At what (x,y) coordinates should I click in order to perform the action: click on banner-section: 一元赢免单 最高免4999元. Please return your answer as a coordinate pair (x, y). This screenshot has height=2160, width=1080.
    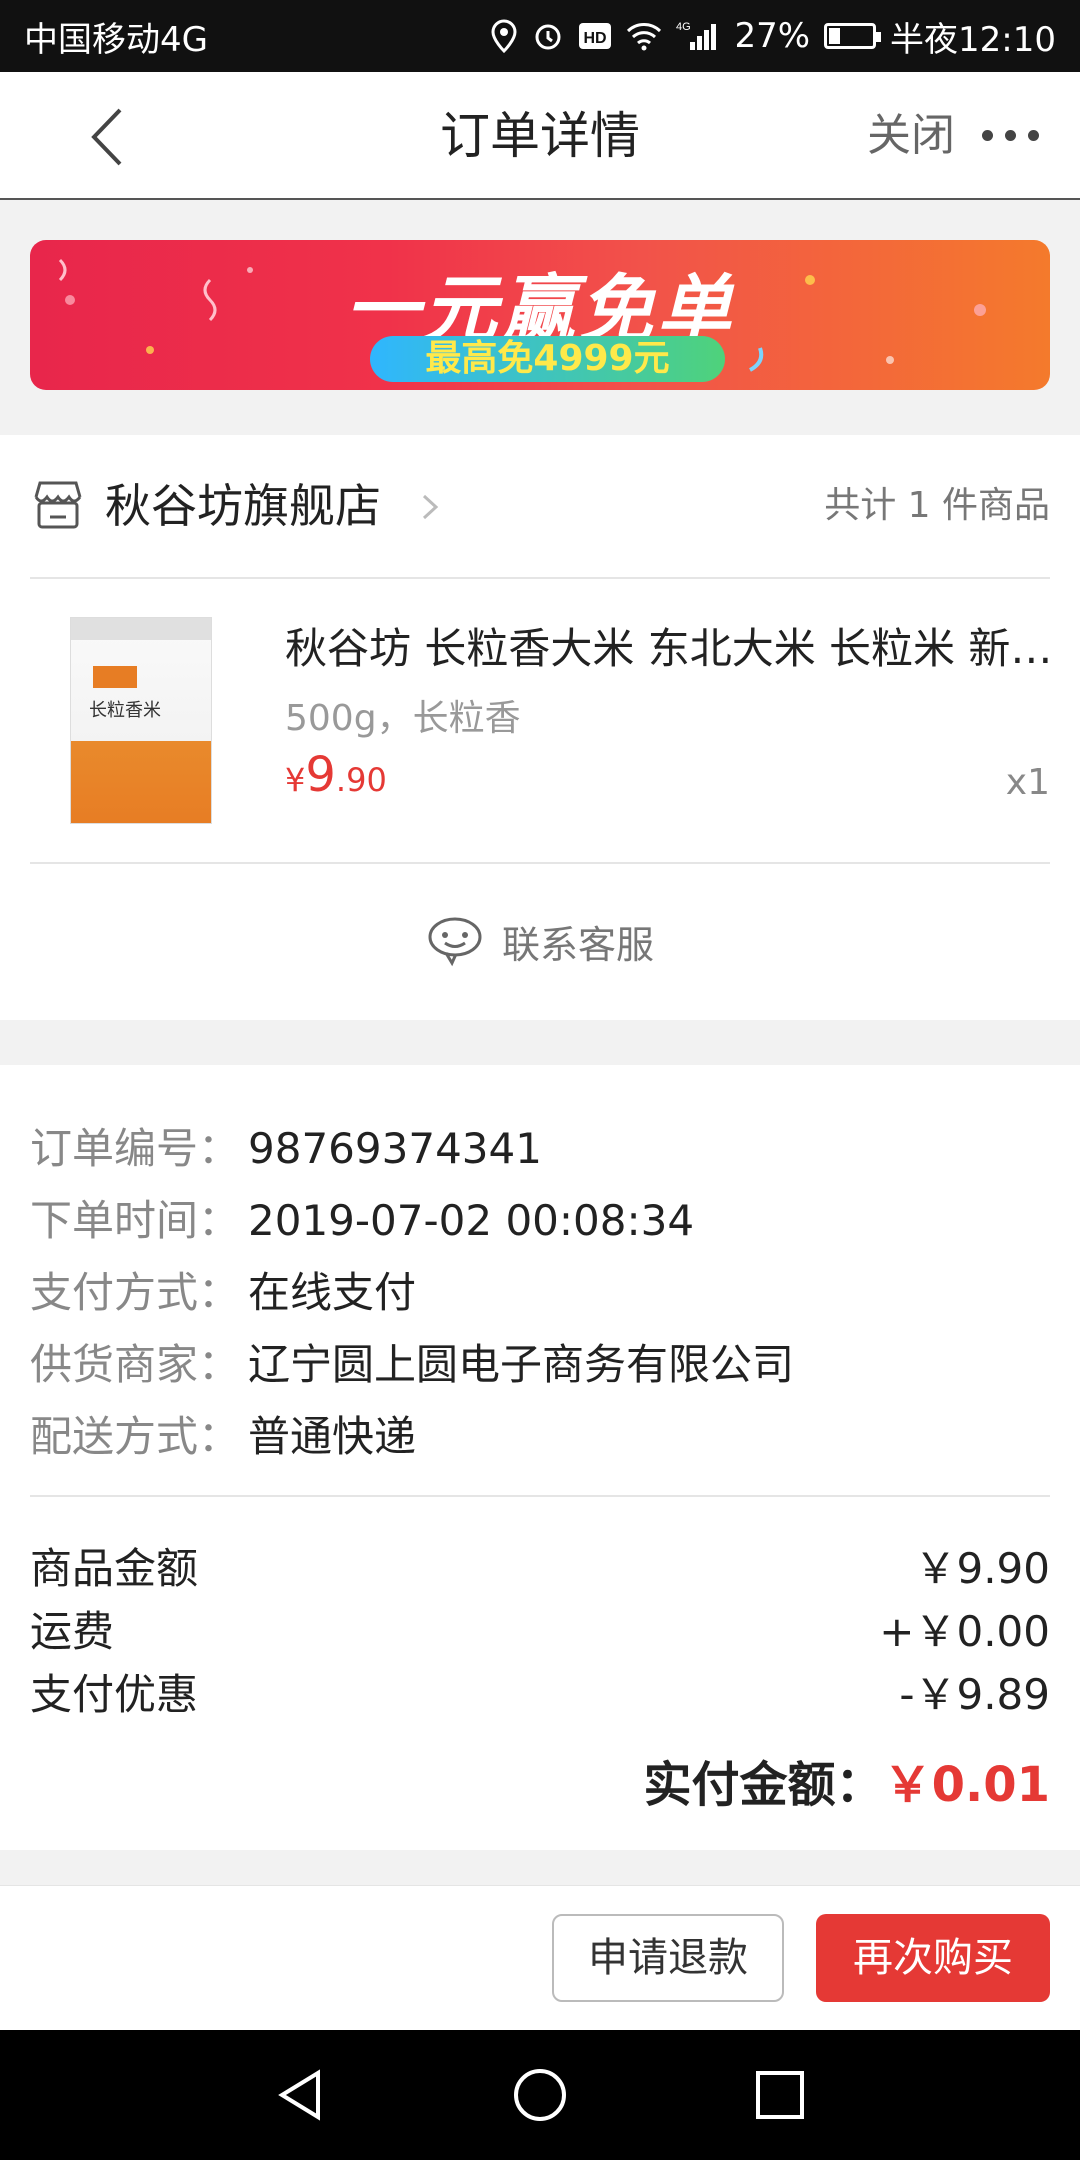
    Looking at the image, I should click on (540, 317).